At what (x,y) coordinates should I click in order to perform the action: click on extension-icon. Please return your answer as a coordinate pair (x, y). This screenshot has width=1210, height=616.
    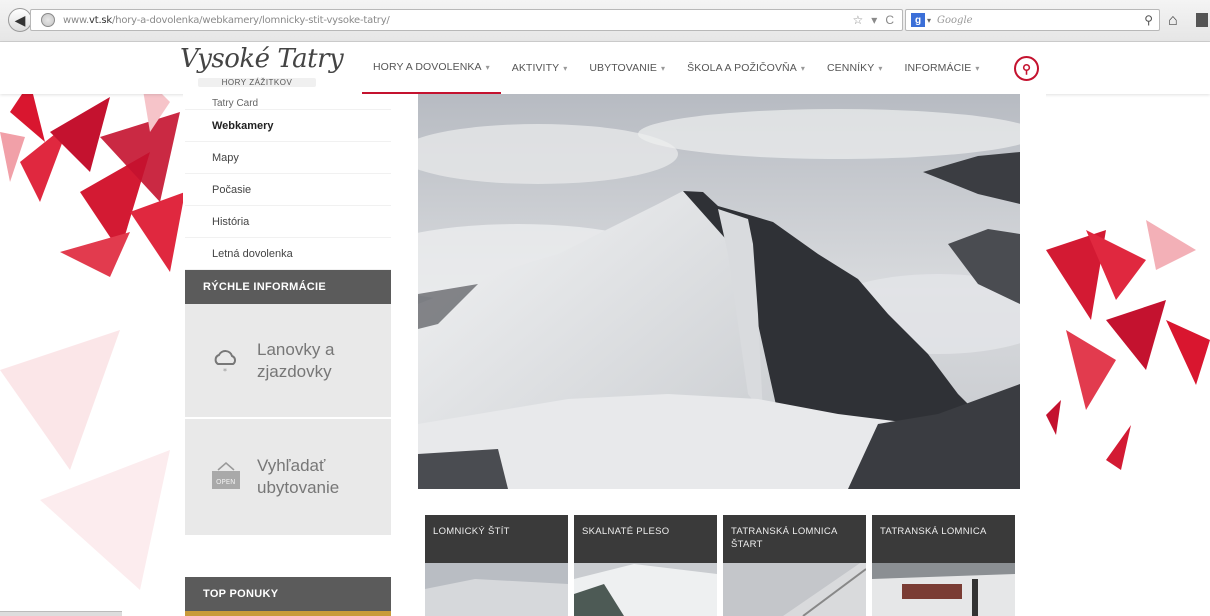
    Looking at the image, I should click on (1202, 20).